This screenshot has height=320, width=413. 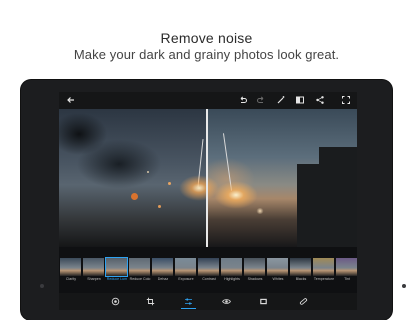 What do you see at coordinates (243, 100) in the screenshot?
I see `undo-icon` at bounding box center [243, 100].